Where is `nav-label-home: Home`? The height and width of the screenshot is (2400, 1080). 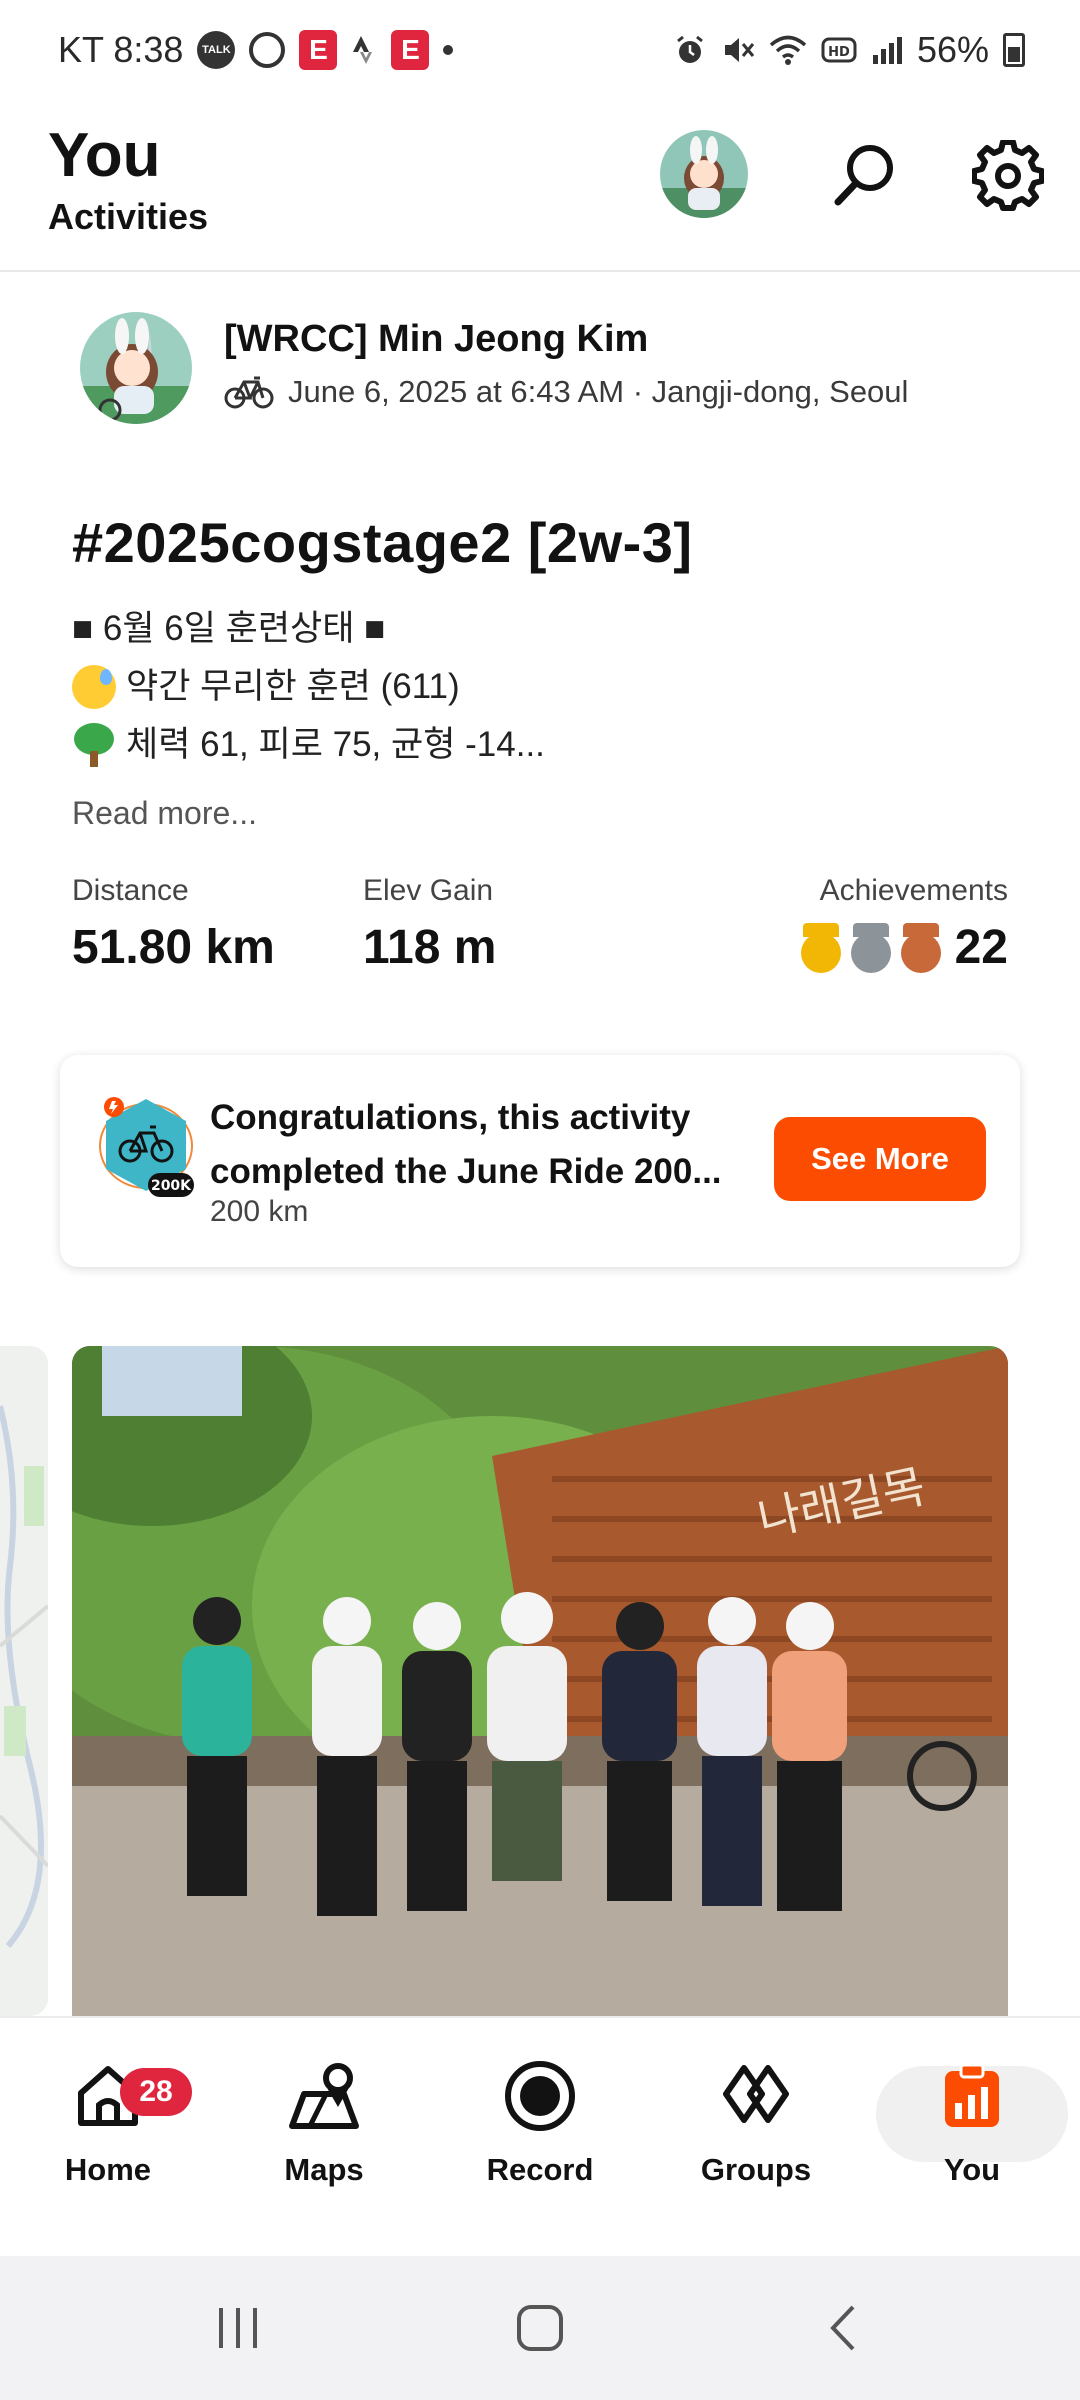
nav-label-home: Home is located at coordinates (108, 2169).